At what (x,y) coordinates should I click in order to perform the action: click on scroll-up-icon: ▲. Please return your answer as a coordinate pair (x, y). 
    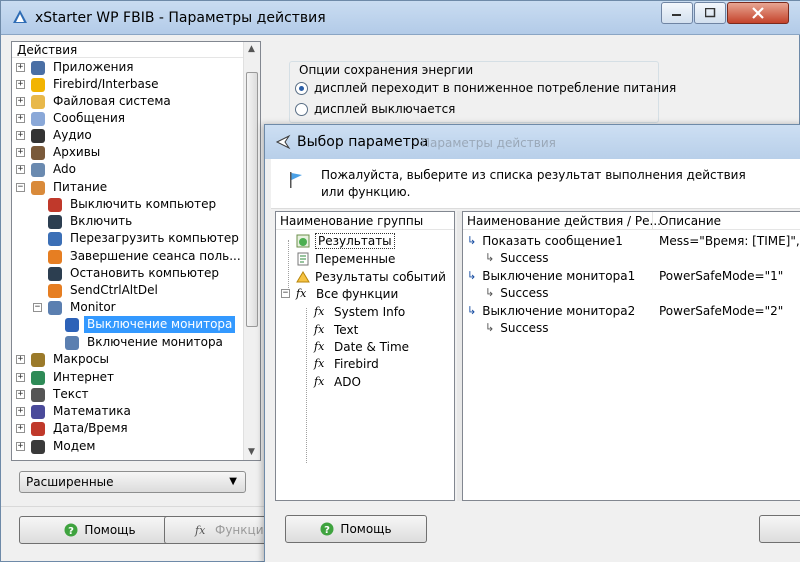
    Looking at the image, I should click on (251, 49).